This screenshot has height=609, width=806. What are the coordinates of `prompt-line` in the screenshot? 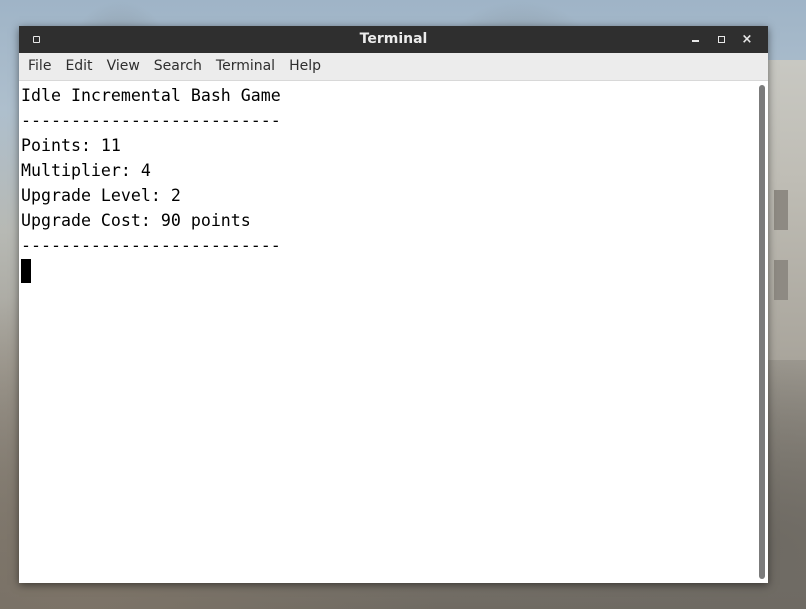 It's located at (388, 270).